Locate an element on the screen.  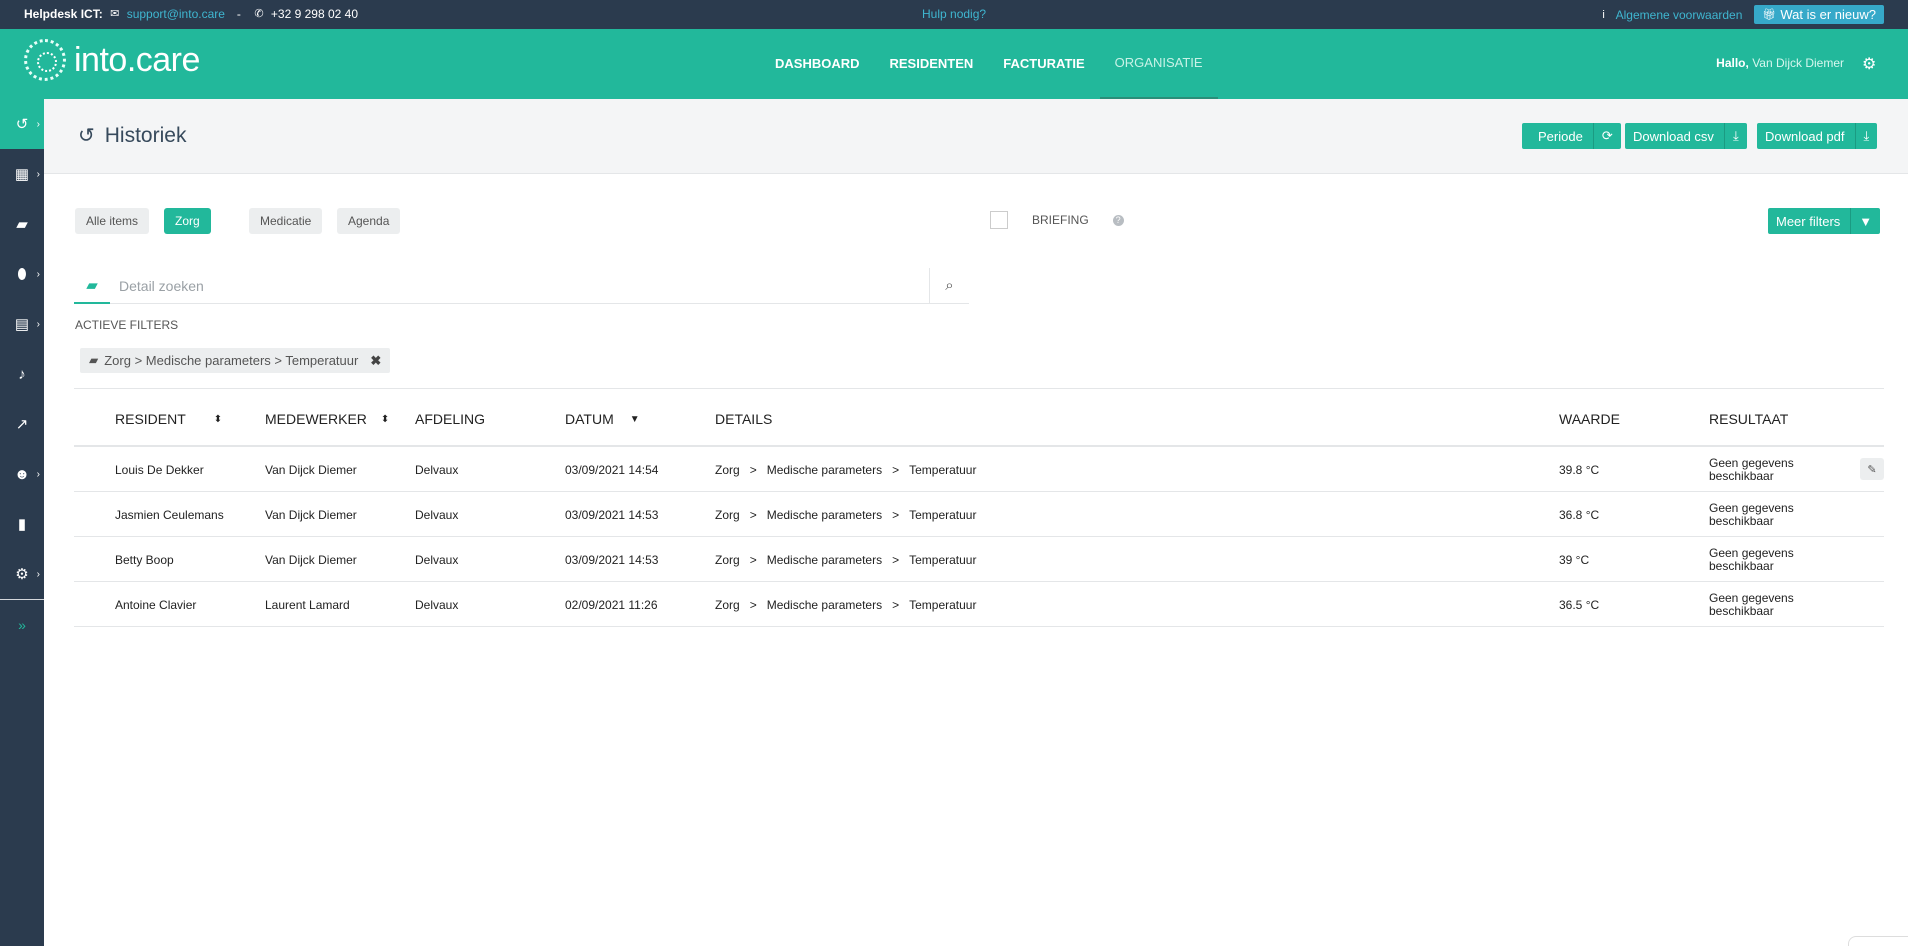
sidebar-divider is located at coordinates (22, 599).